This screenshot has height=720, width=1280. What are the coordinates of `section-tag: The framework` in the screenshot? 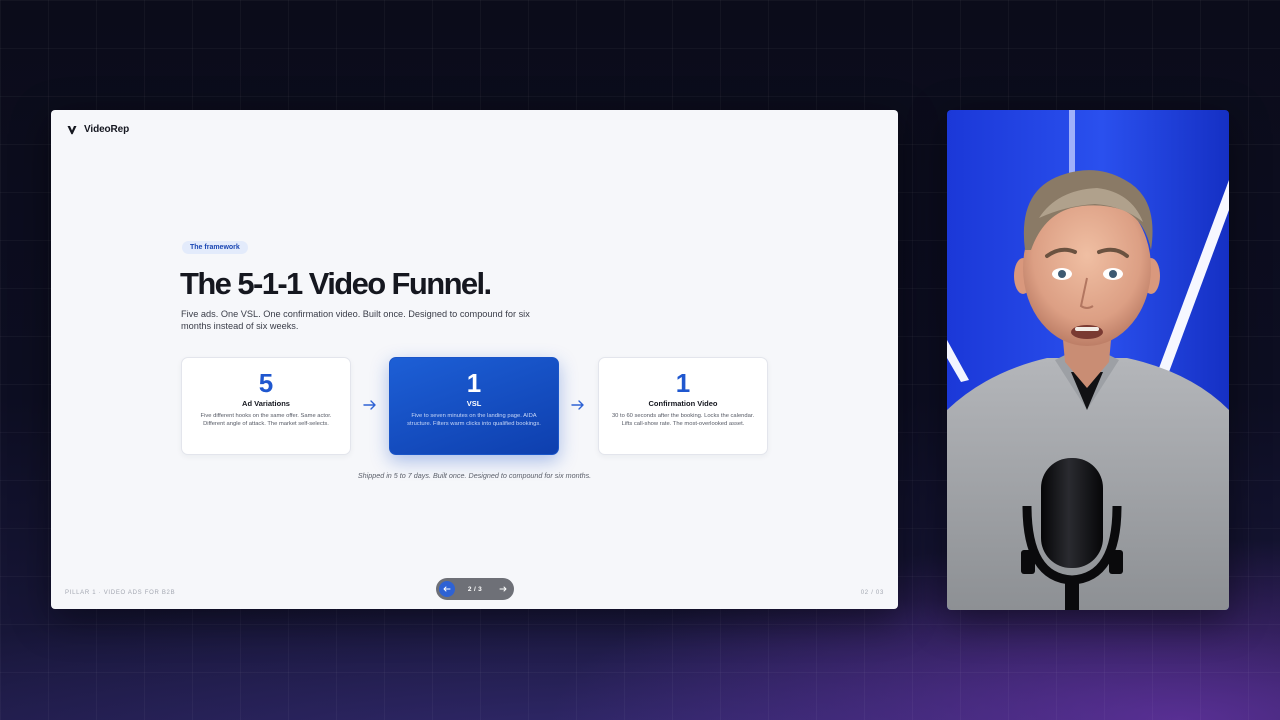 It's located at (215, 247).